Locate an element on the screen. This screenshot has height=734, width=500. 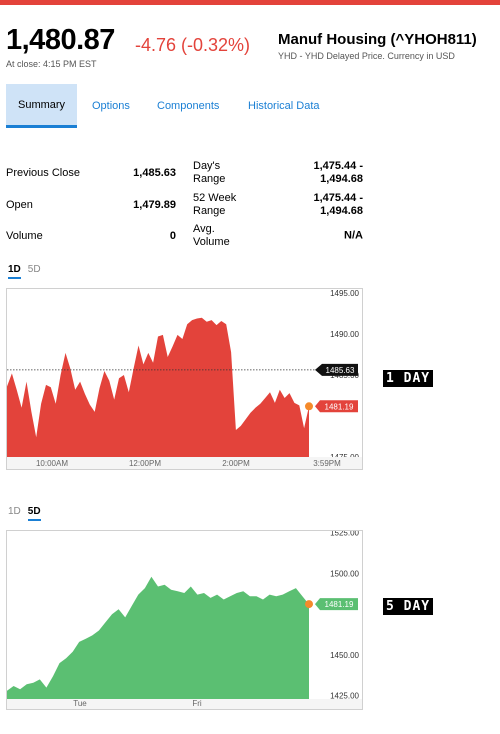
chart1-x-tick-label: 3:59PM is located at coordinates (327, 463).